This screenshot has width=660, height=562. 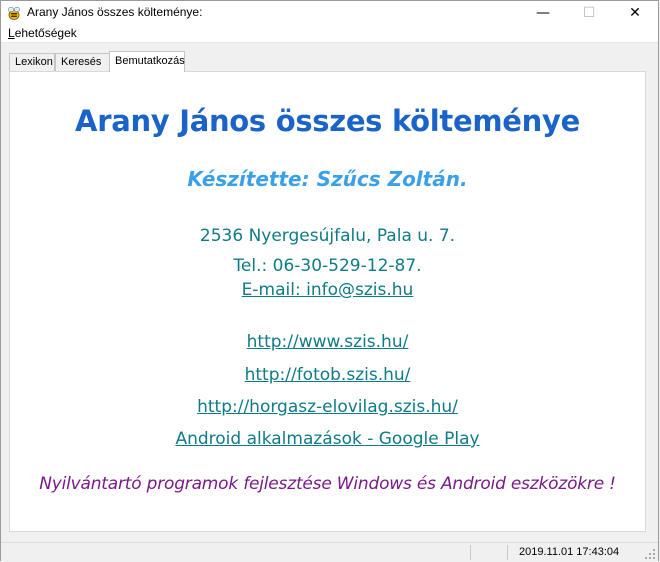 I want to click on link-google-play: Android alkalmazások - Google Play, so click(x=327, y=439).